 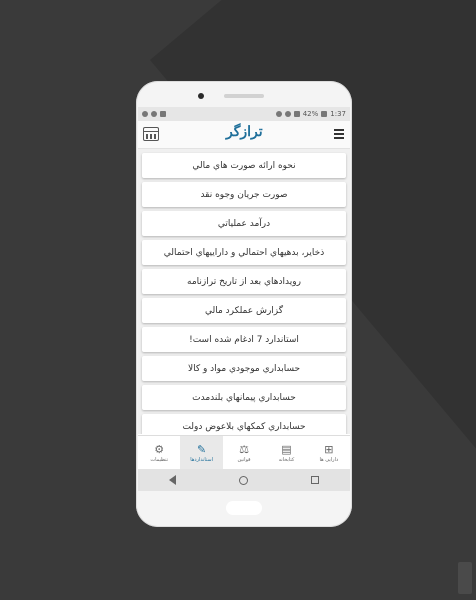 What do you see at coordinates (202, 449) in the screenshot?
I see `pen-icon: ✎` at bounding box center [202, 449].